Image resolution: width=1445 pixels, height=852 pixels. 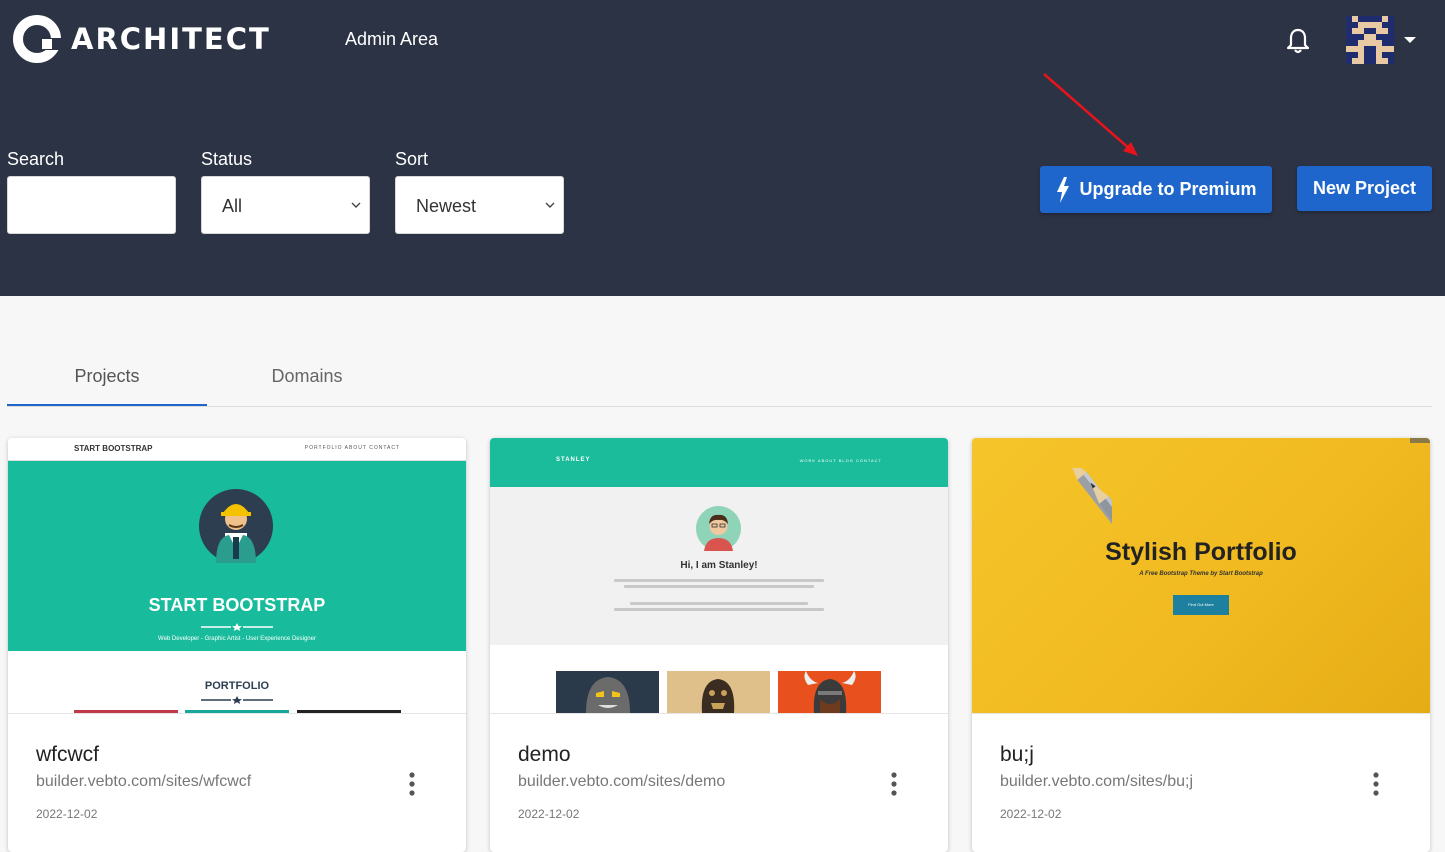 What do you see at coordinates (718, 528) in the screenshot?
I see `stanley-avatar-icon` at bounding box center [718, 528].